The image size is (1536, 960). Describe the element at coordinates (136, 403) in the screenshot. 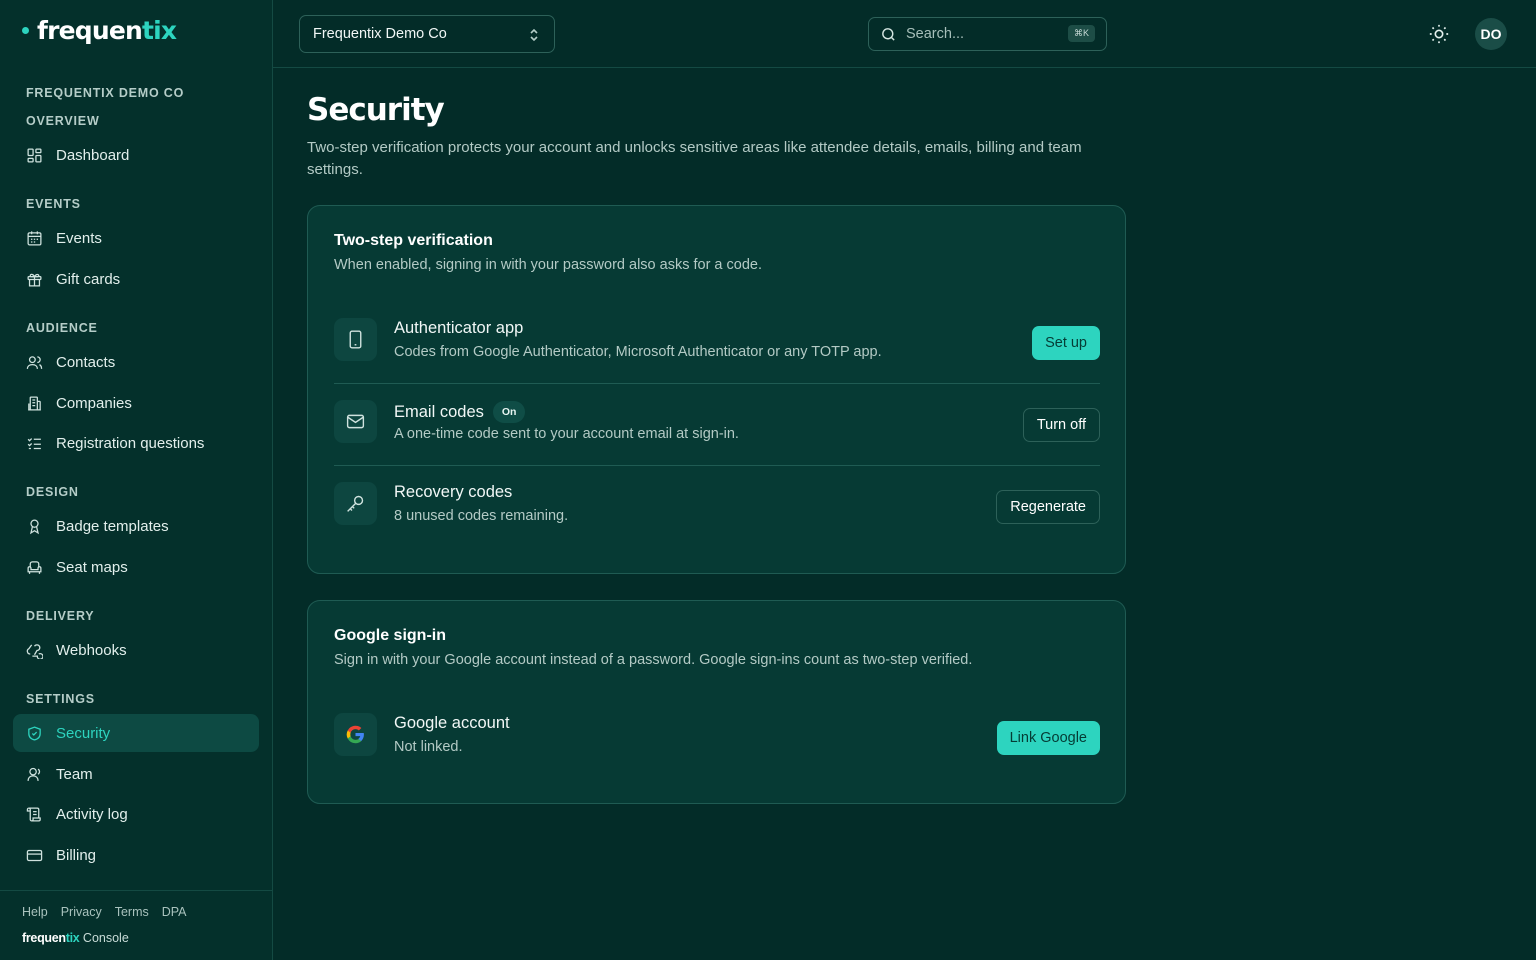

I see `sidebar-item-companies: Companies` at that location.